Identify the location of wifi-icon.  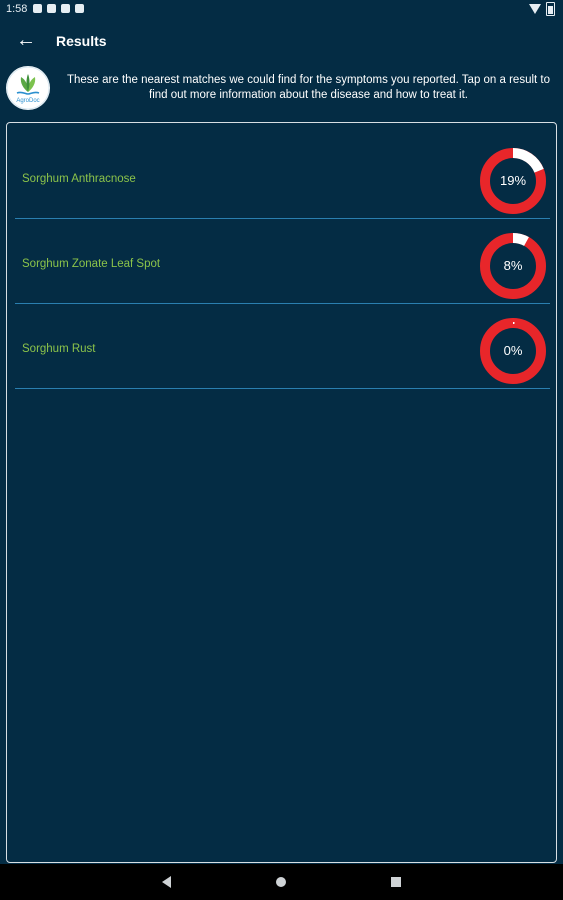
(535, 9).